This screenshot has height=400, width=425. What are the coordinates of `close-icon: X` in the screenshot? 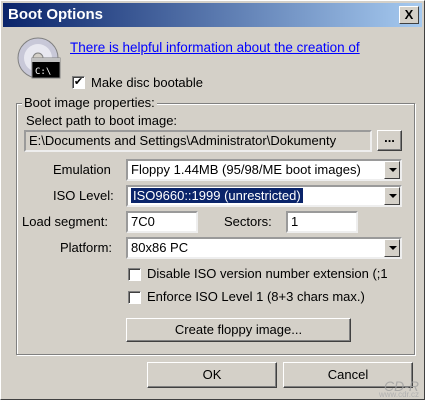 It's located at (409, 14).